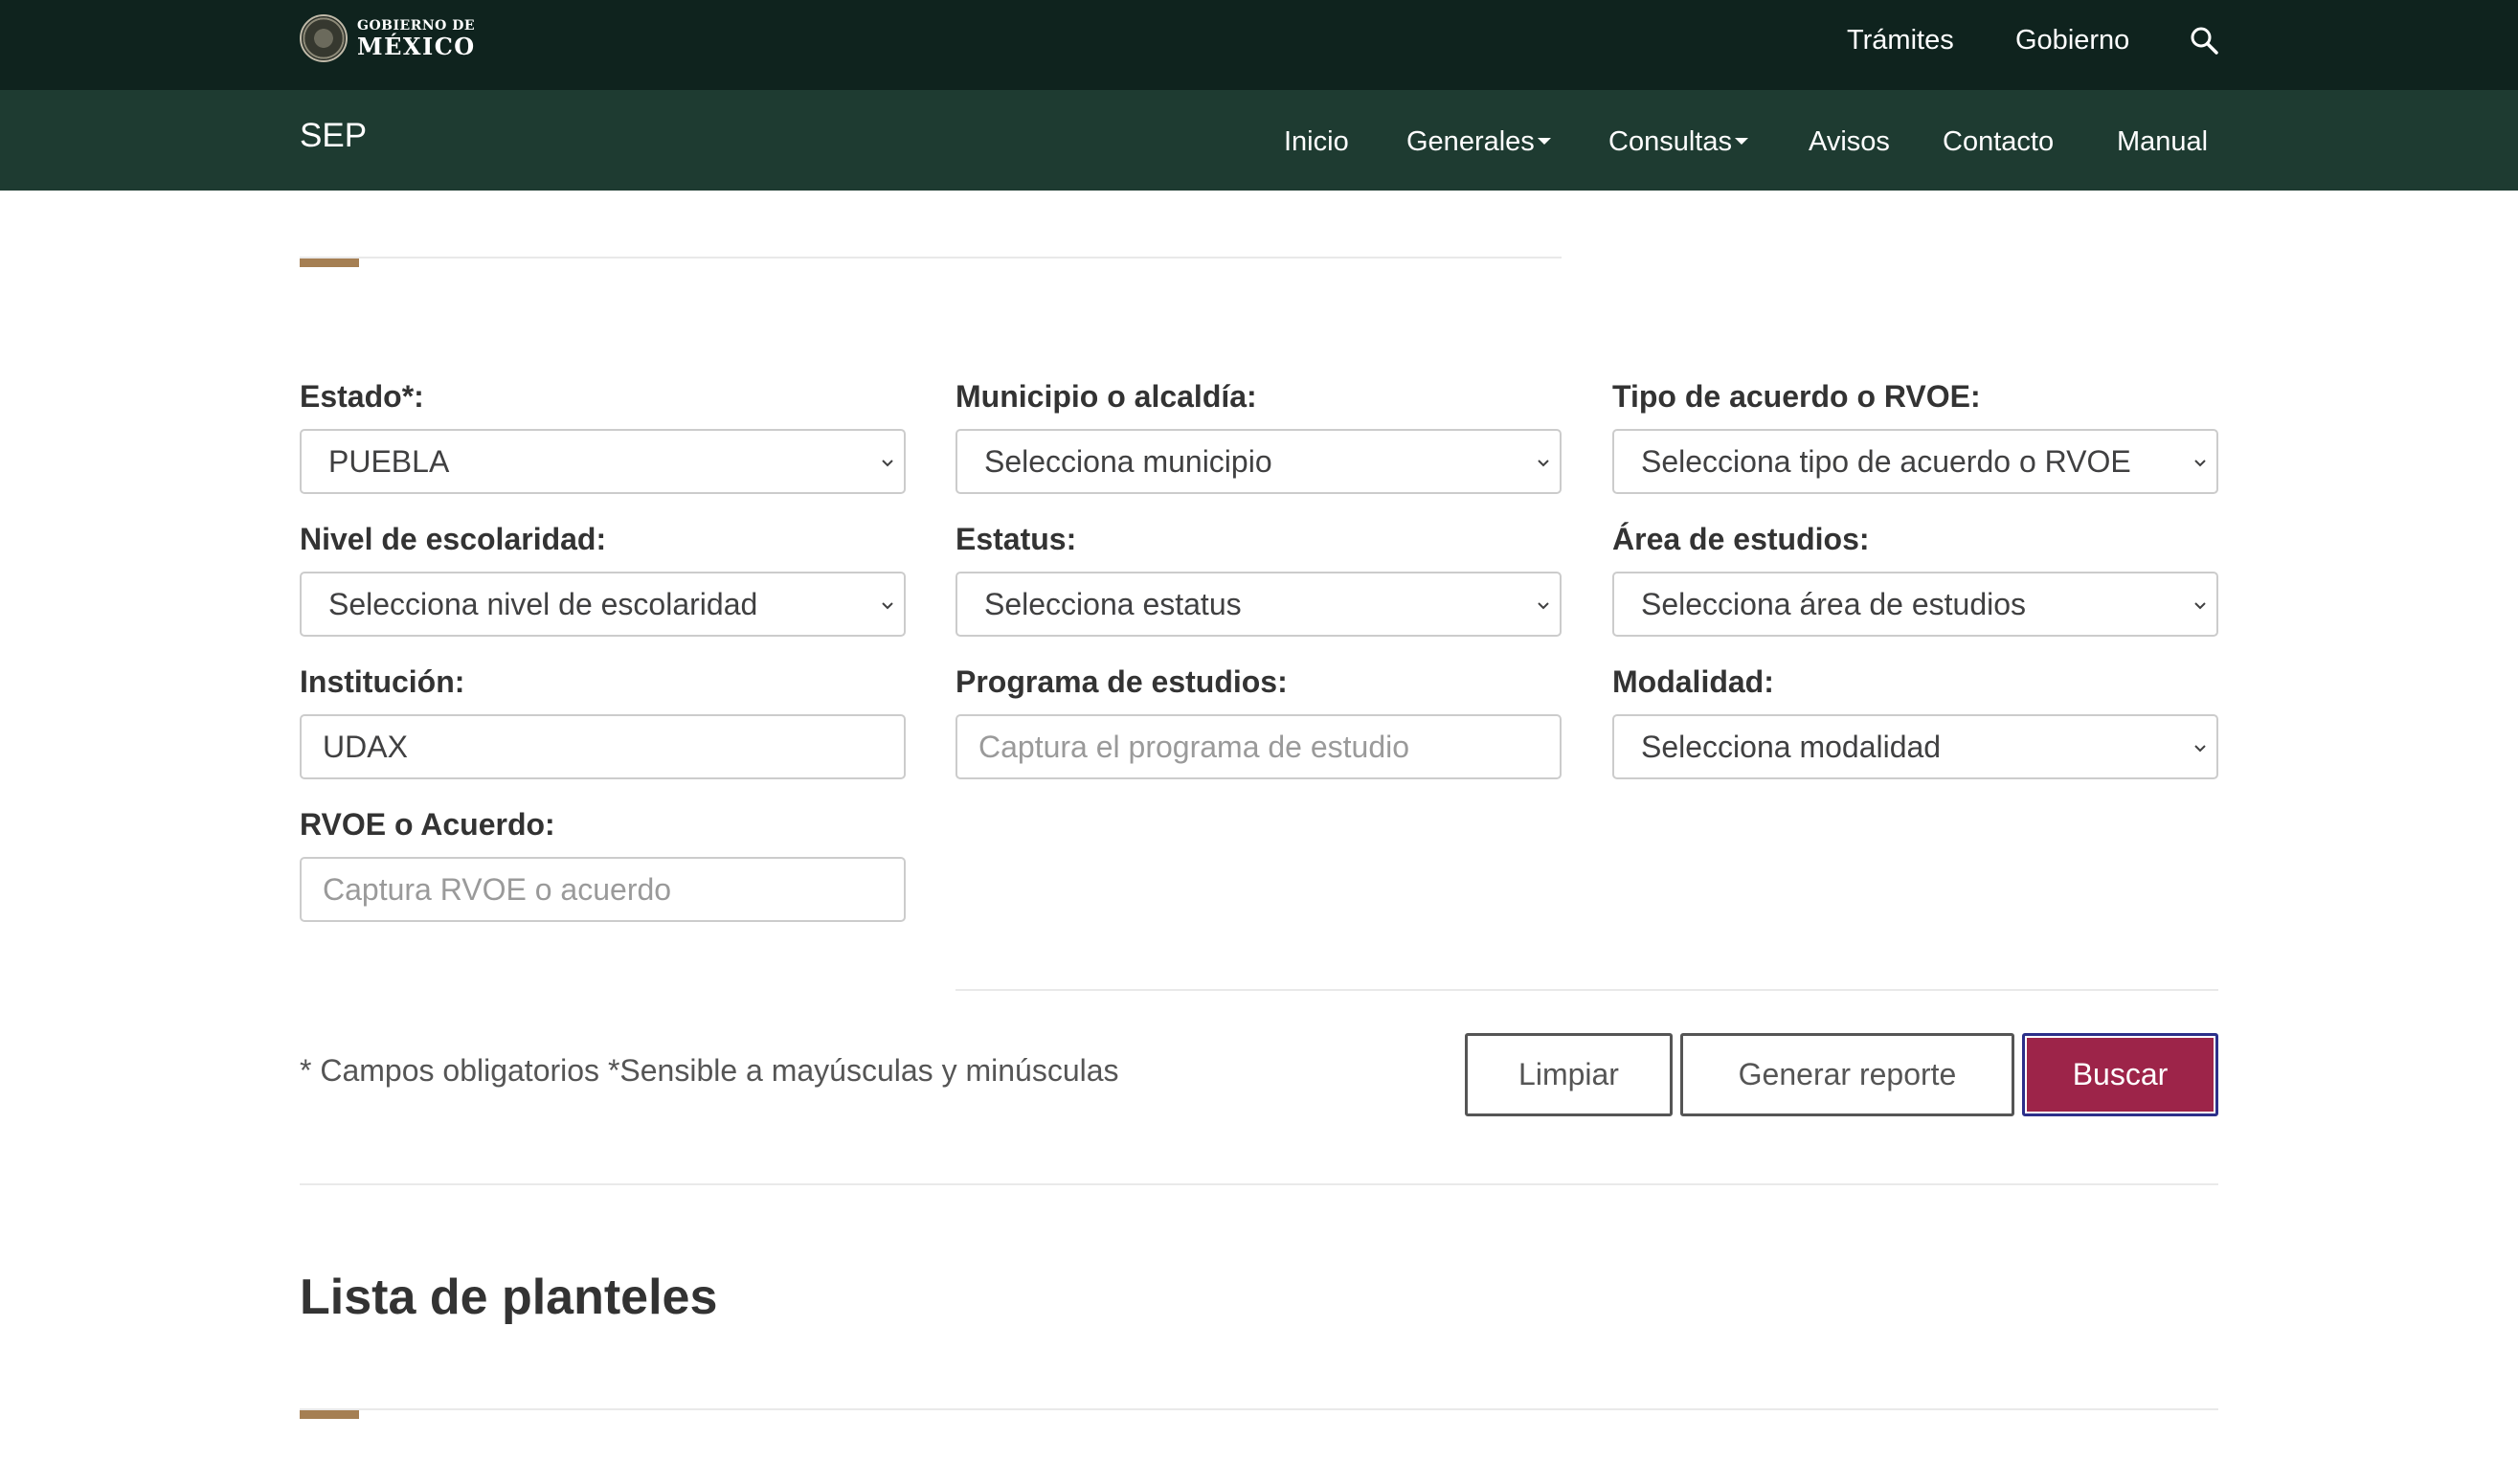 The image size is (2518, 1484). I want to click on gobierno-logo: GOBIERNO DE MÉXICO, so click(387, 38).